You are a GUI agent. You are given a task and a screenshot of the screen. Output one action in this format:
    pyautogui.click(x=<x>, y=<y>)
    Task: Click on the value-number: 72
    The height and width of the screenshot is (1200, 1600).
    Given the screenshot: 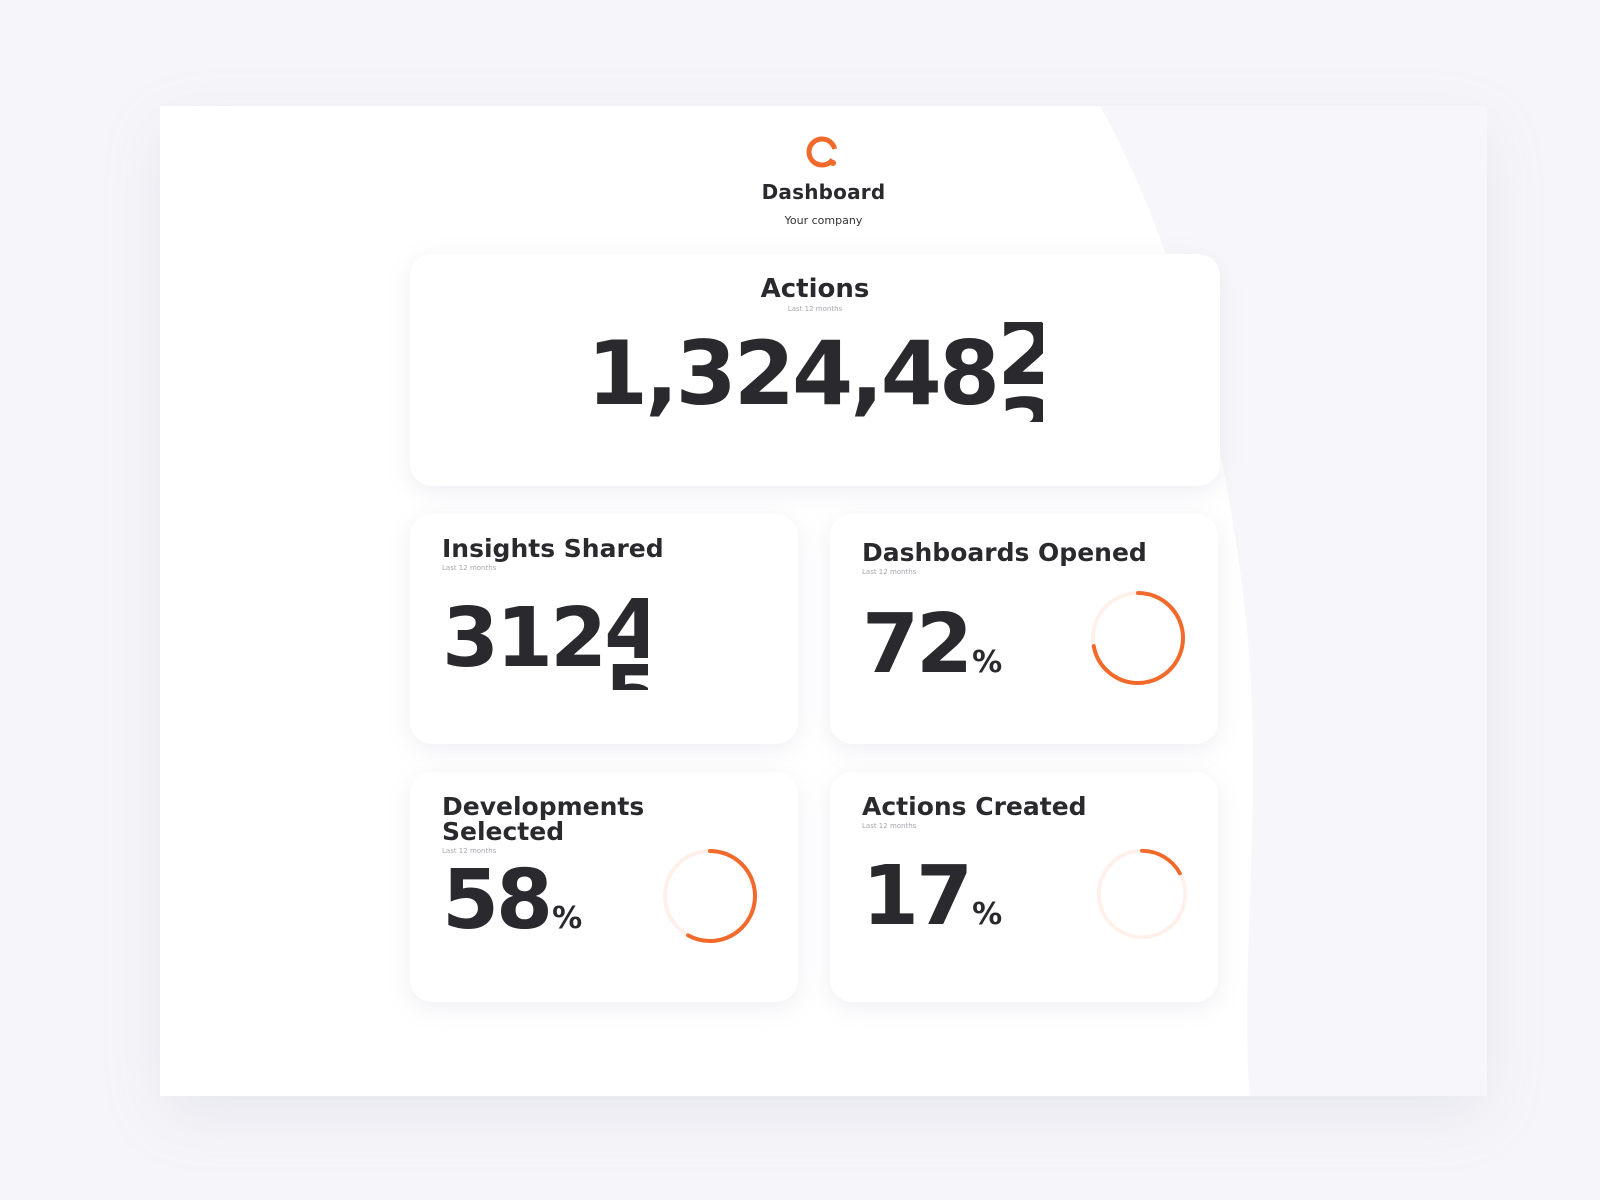 What is the action you would take?
    pyautogui.click(x=917, y=644)
    